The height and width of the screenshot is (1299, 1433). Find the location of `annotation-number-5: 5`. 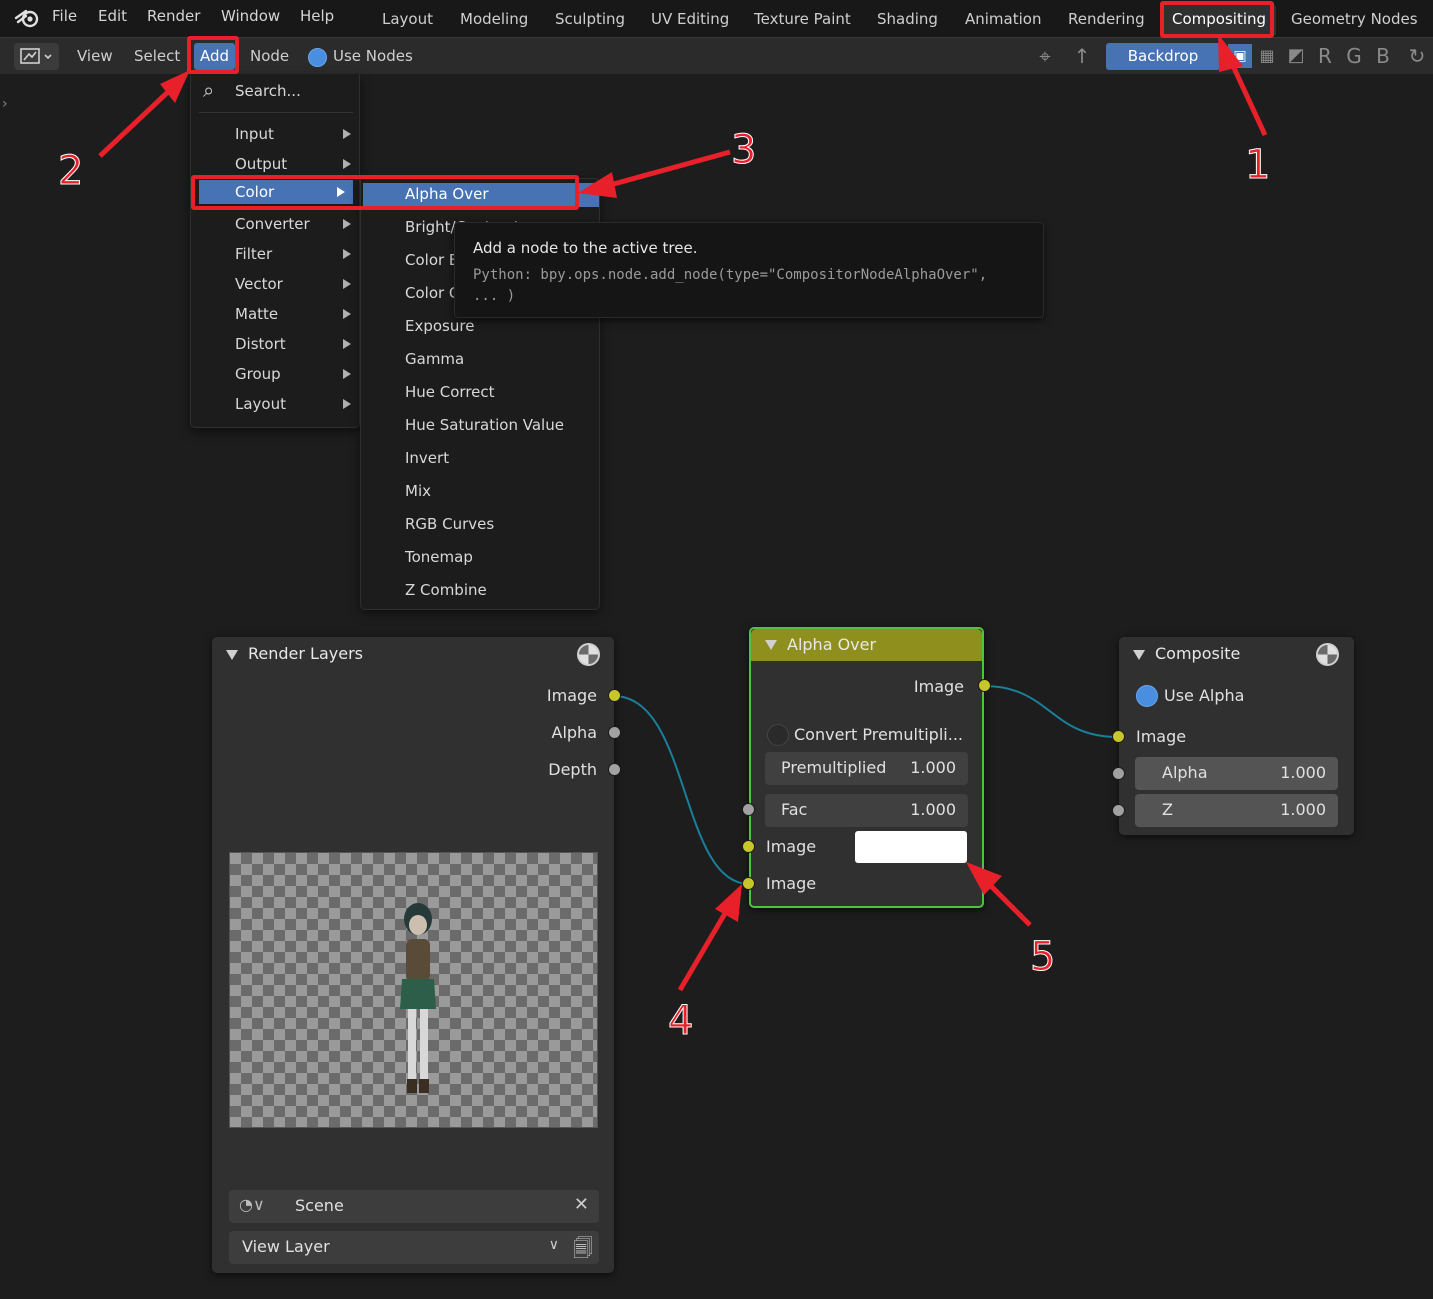

annotation-number-5: 5 is located at coordinates (1042, 957).